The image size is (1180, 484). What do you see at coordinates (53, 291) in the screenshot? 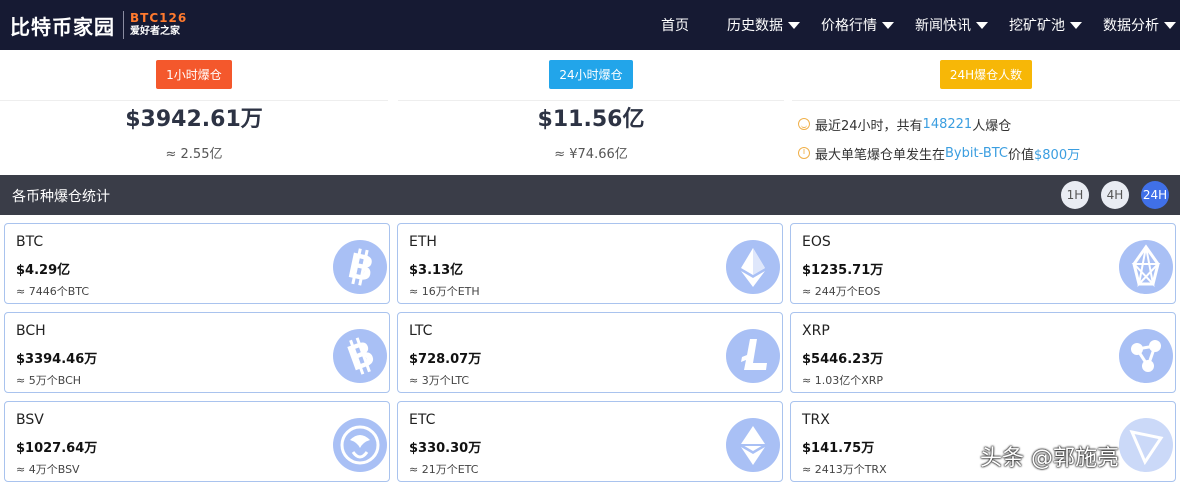
I see `coin-quantity: ≈ 7446个BTC` at bounding box center [53, 291].